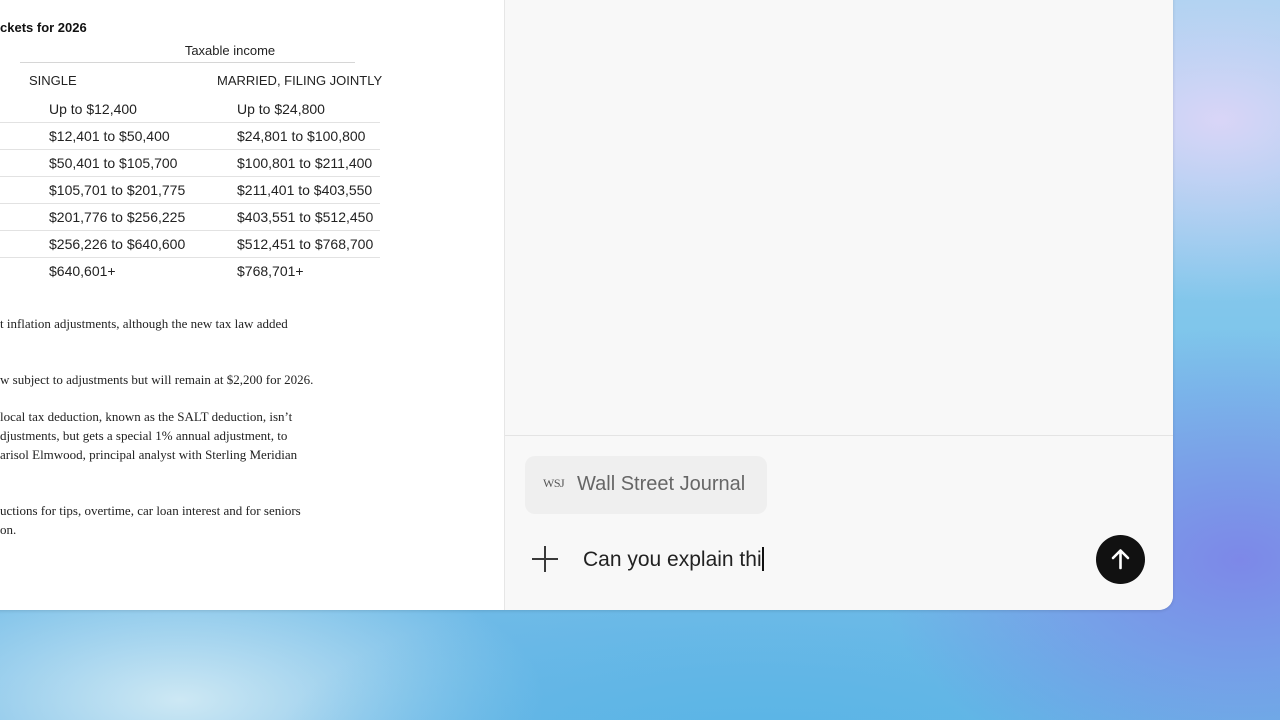  I want to click on wsj-logo-icon: WSJ, so click(554, 483).